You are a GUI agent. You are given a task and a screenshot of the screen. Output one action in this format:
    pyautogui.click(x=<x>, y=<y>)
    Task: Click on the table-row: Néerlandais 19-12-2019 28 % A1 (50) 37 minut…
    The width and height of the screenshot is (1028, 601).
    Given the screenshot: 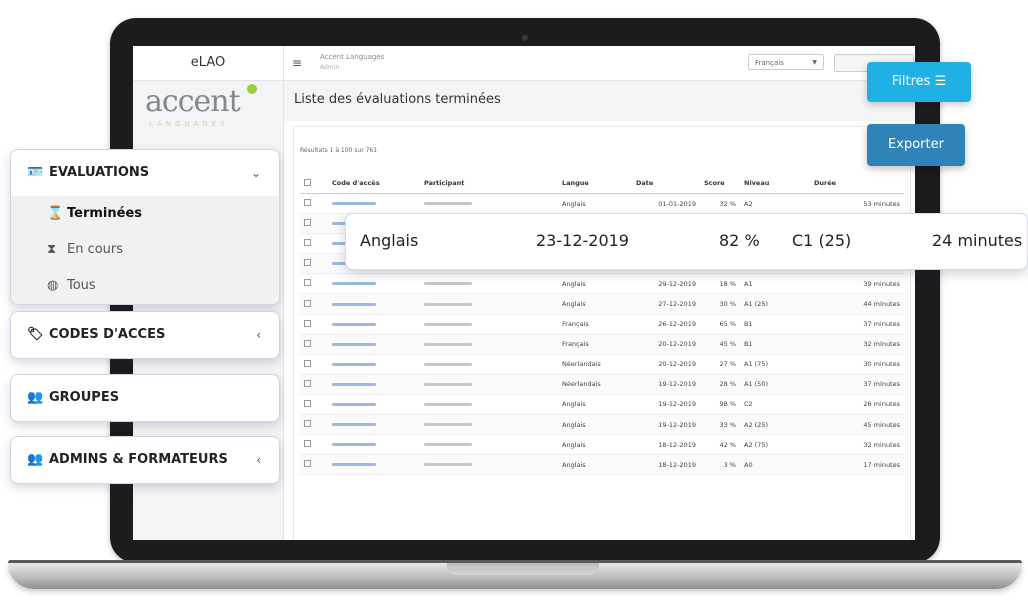 What is the action you would take?
    pyautogui.click(x=602, y=384)
    